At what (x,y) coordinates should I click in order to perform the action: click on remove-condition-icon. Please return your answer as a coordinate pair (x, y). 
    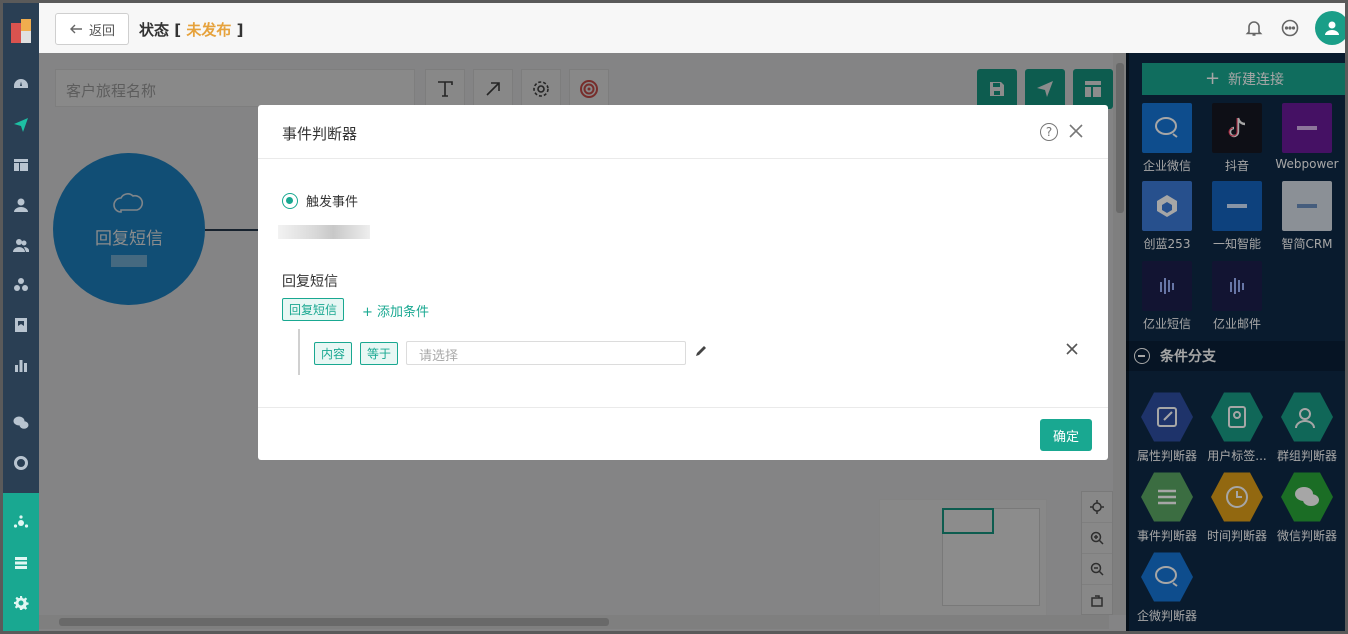
    Looking at the image, I should click on (1072, 349).